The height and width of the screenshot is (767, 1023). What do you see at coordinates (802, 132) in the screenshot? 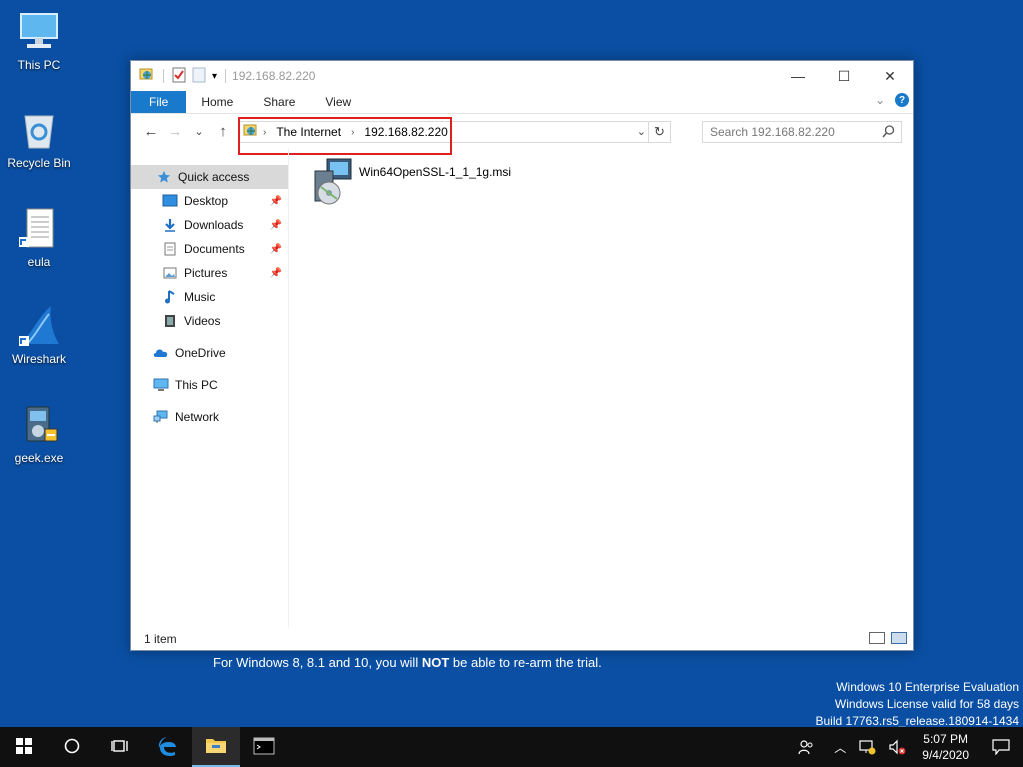
I see `search-input: Search 192.168.82.220` at bounding box center [802, 132].